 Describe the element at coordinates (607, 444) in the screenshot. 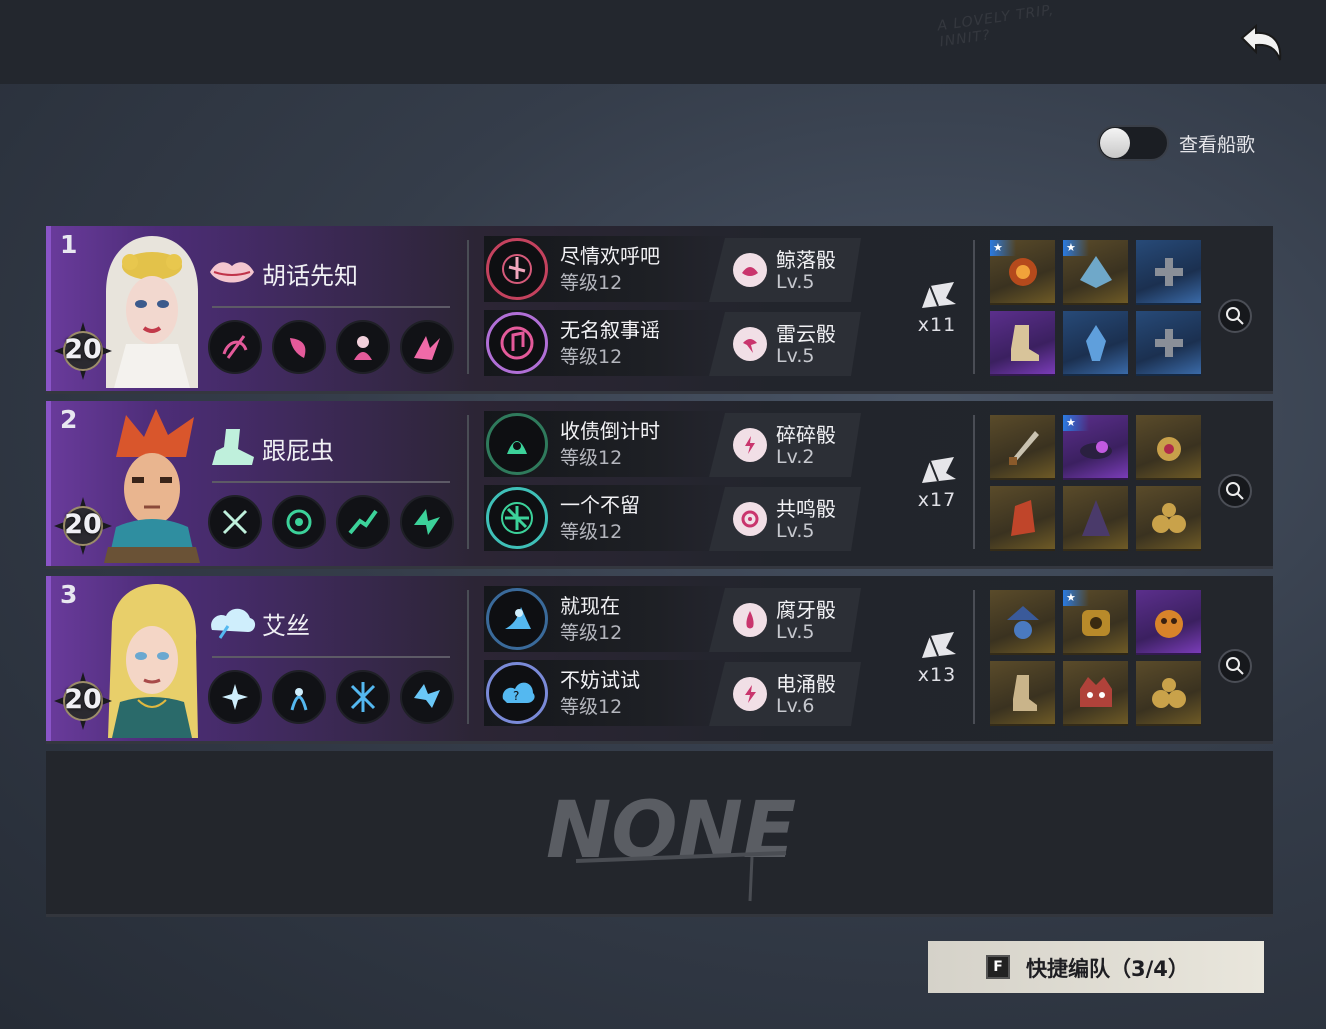

I see `song-slot-1: 收债倒计时 等级12` at that location.